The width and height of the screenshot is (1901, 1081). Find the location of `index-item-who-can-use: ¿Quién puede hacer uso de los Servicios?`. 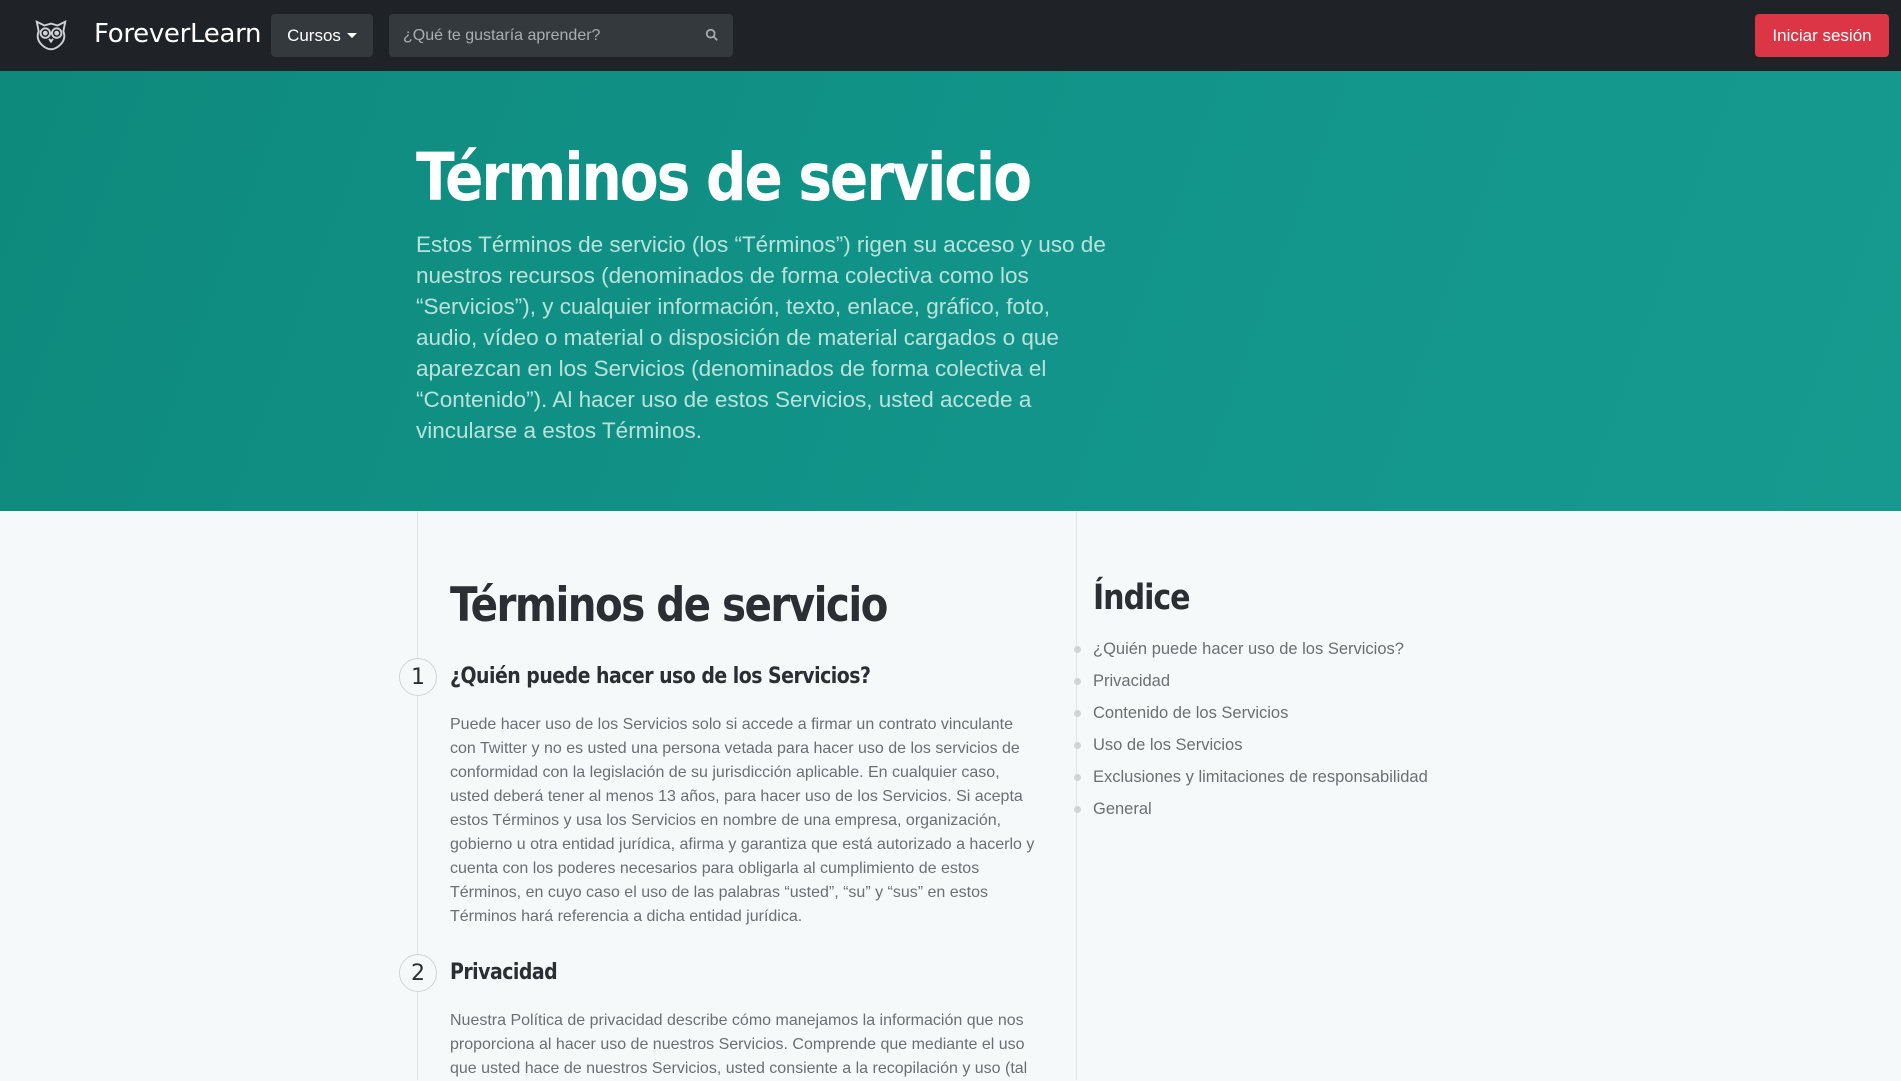

index-item-who-can-use: ¿Quién puede hacer uso de los Servicios? is located at coordinates (1251, 653).